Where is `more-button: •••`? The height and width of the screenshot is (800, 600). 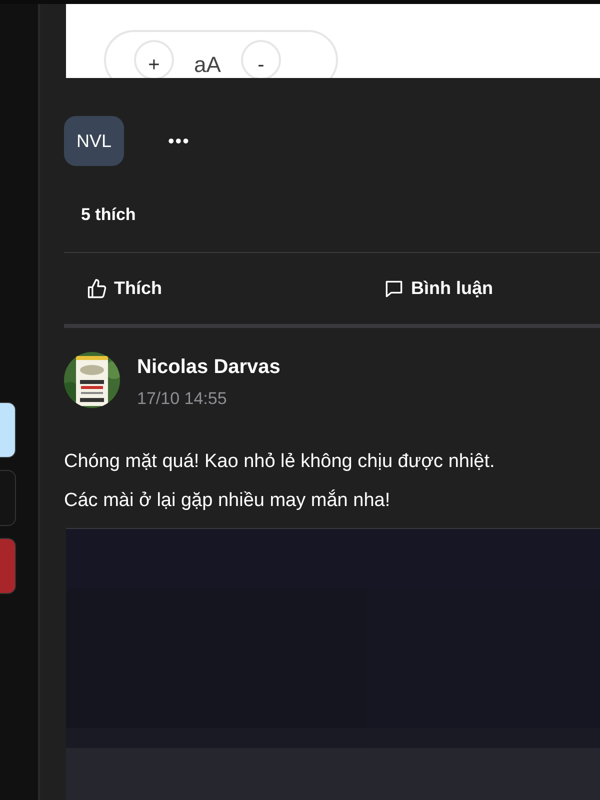 more-button: ••• is located at coordinates (179, 141).